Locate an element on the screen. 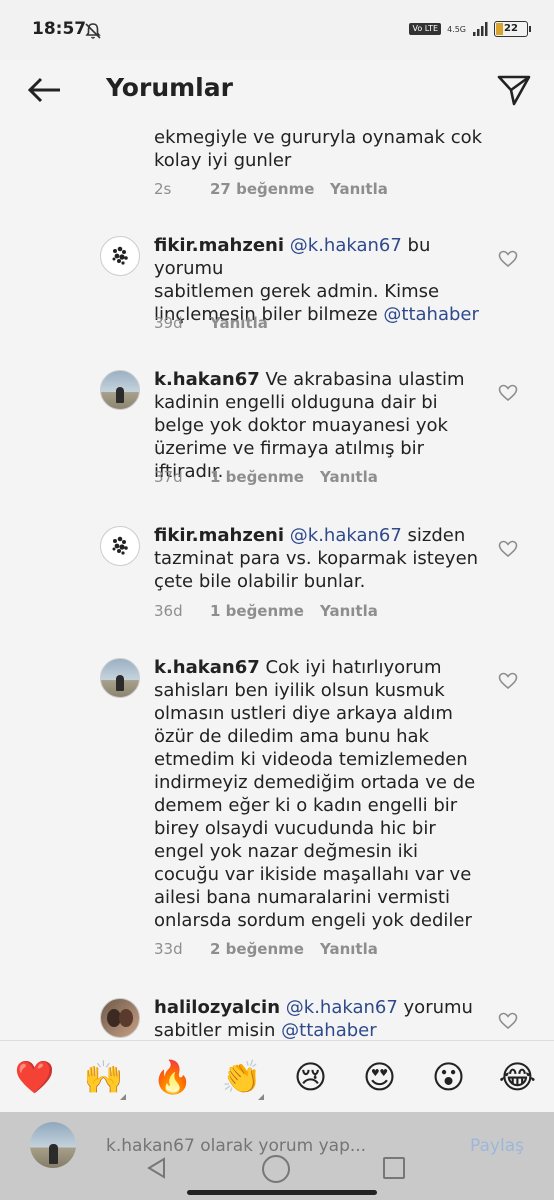  comment-meta: 2s 27 beğenme Yanıtla is located at coordinates (271, 189).